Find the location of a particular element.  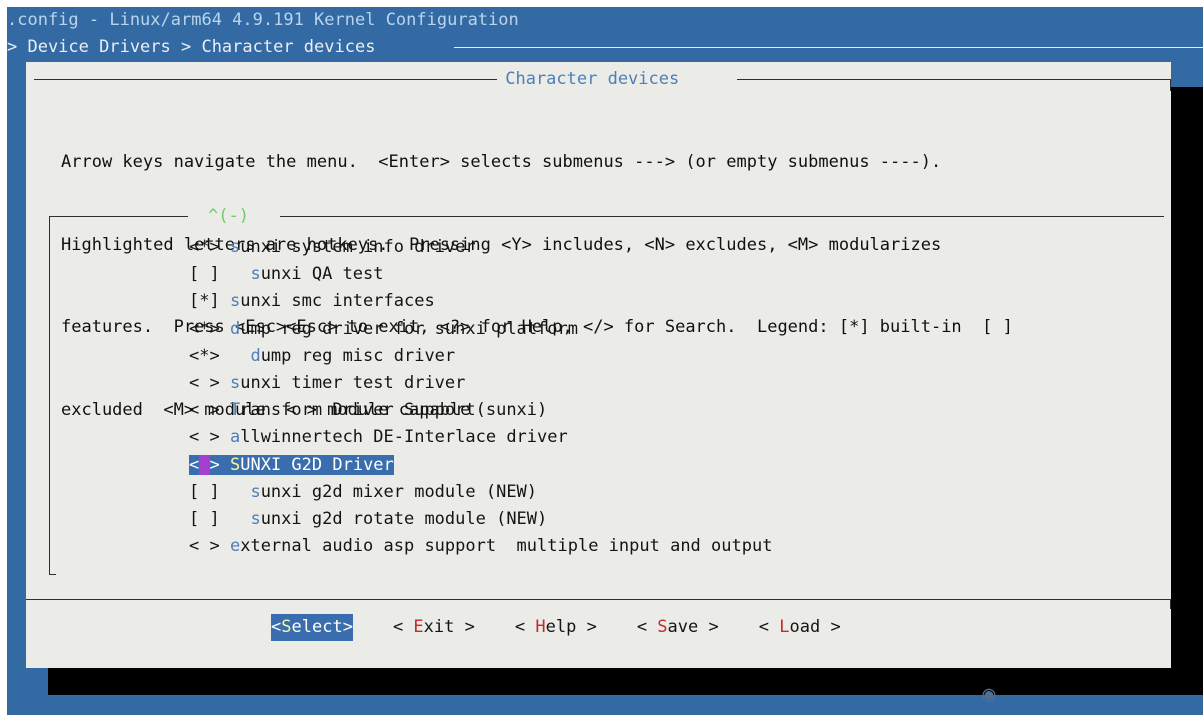

item-label: unxi timer test driver is located at coordinates (353, 382).